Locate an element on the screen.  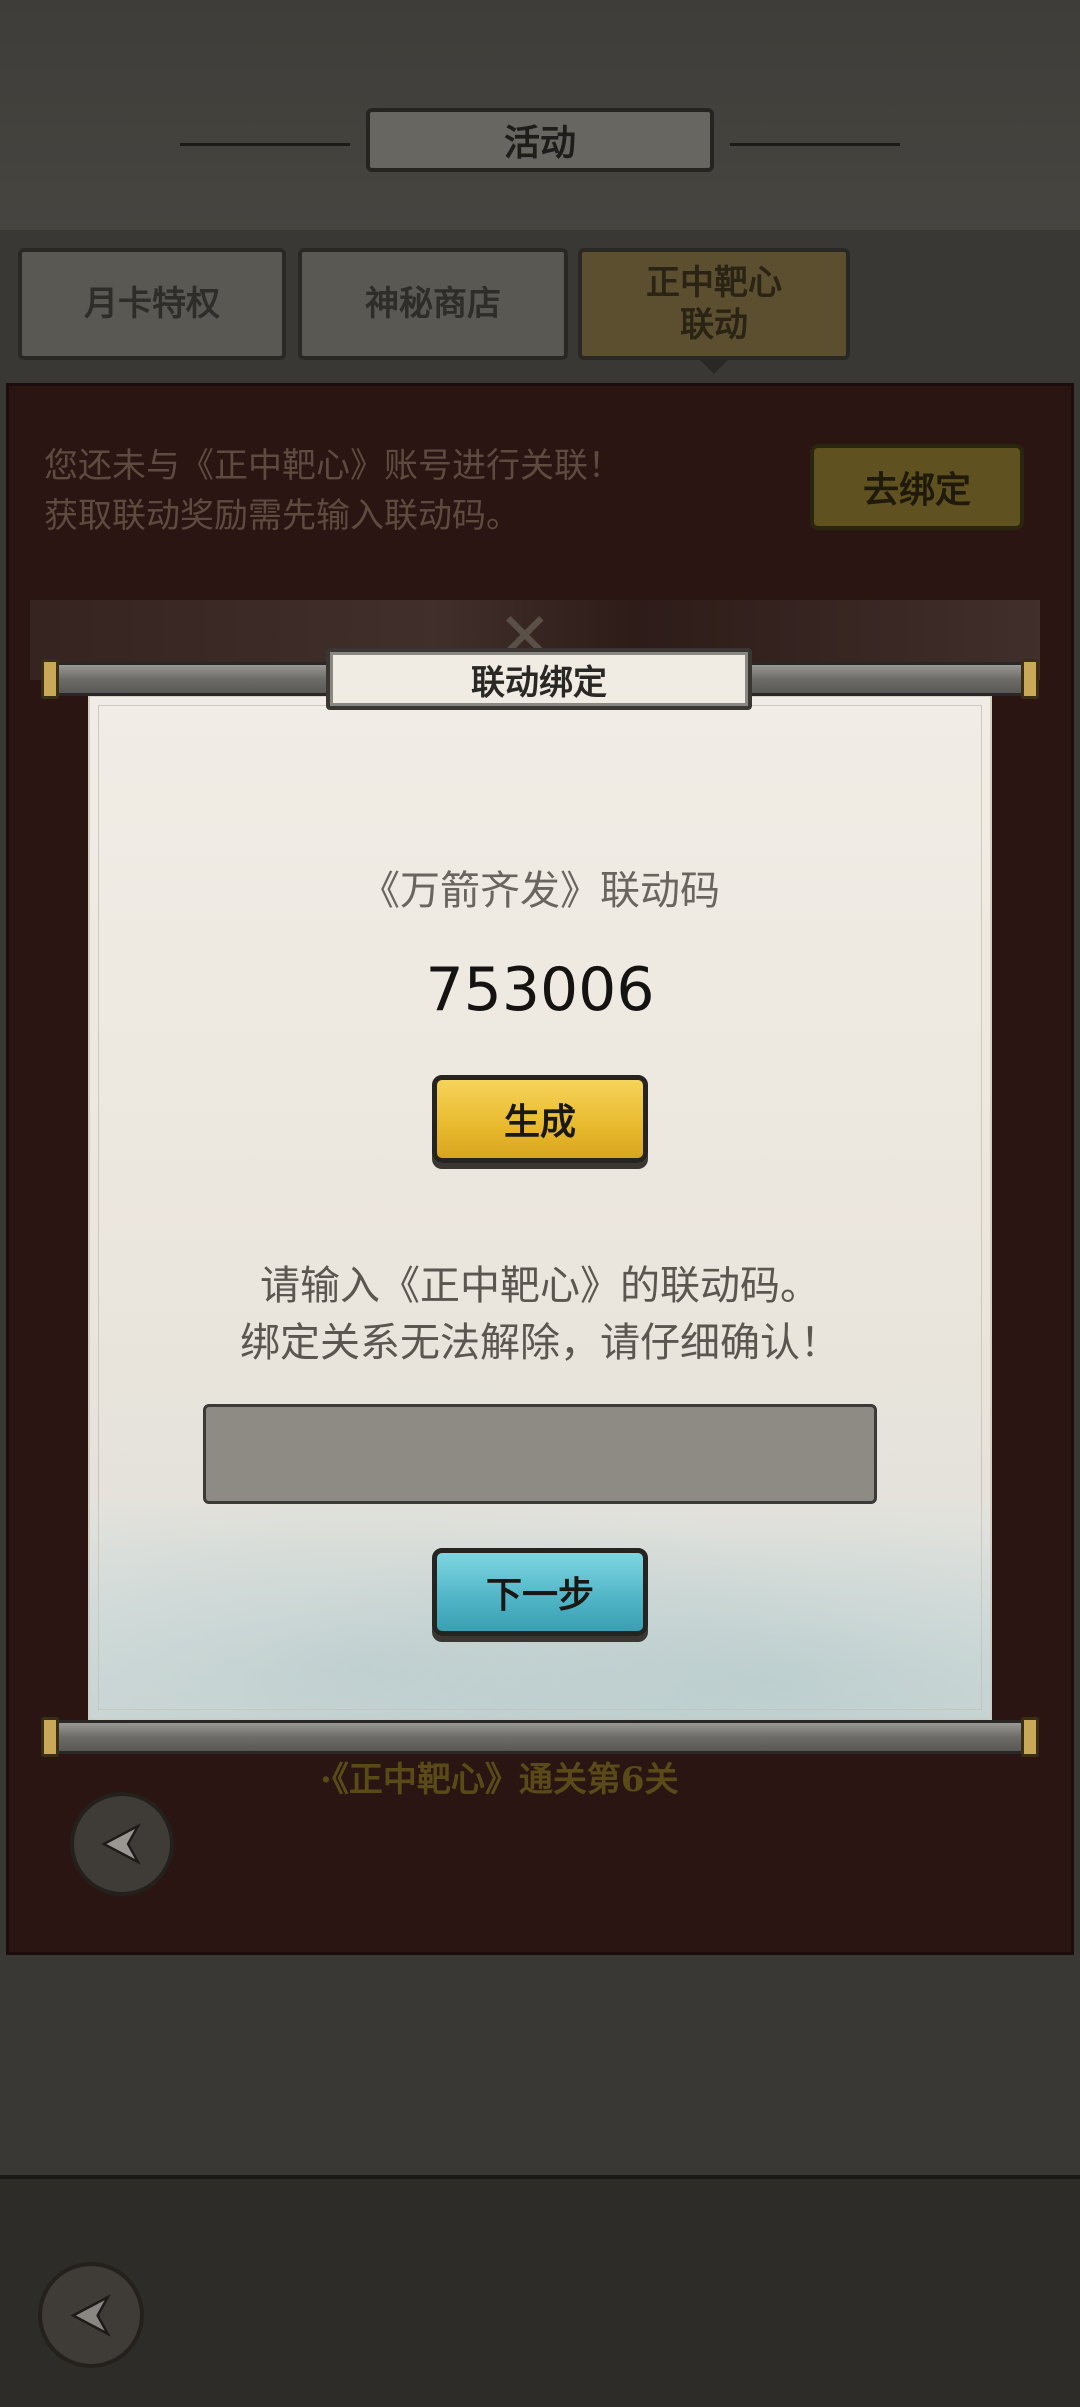
dialog-title: 联动绑定 is located at coordinates (539, 679).